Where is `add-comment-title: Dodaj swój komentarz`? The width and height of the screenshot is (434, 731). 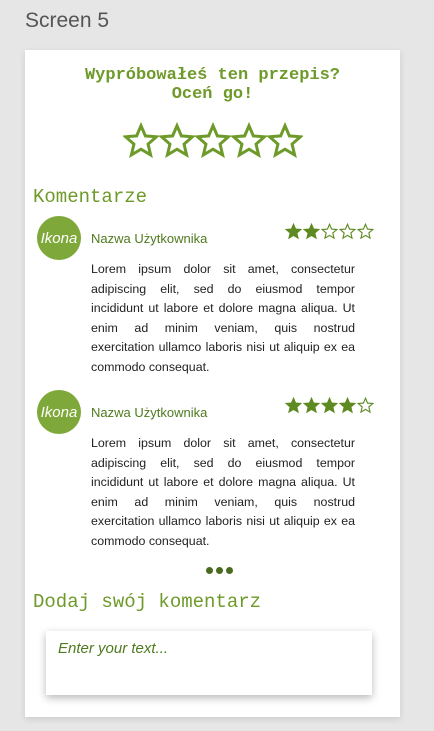 add-comment-title: Dodaj swój komentarz is located at coordinates (147, 602).